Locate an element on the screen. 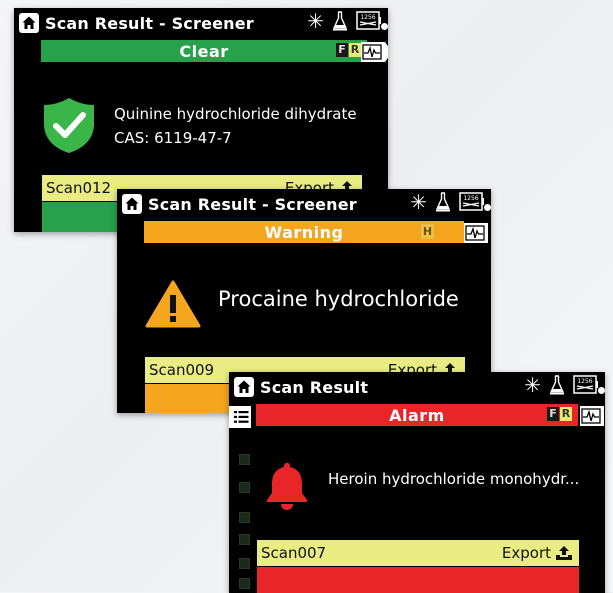 This screenshot has width=613, height=593. title-bar: Scan Result ✳ 1256 is located at coordinates (417, 387).